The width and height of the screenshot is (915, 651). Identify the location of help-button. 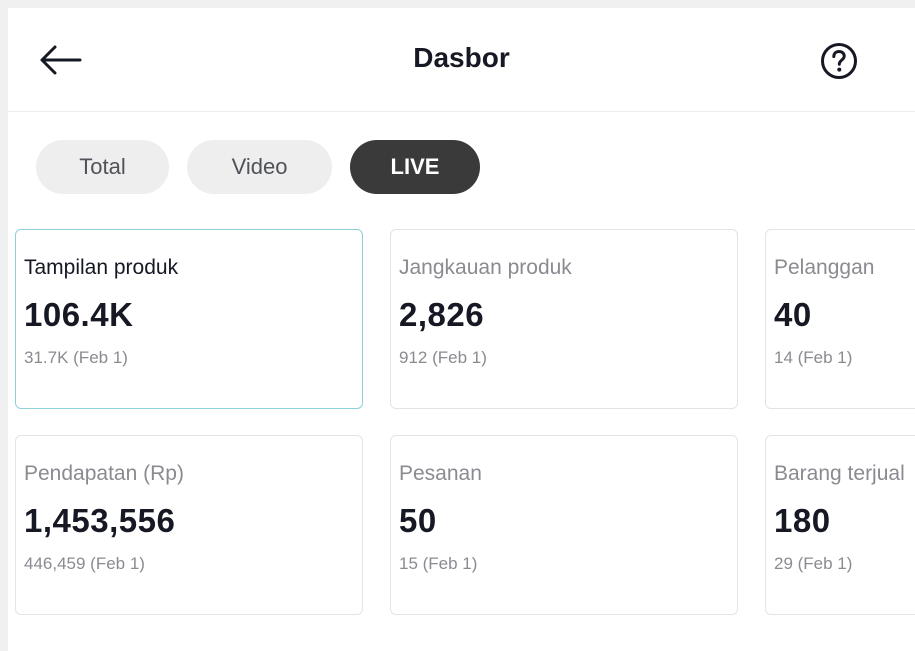
(839, 61).